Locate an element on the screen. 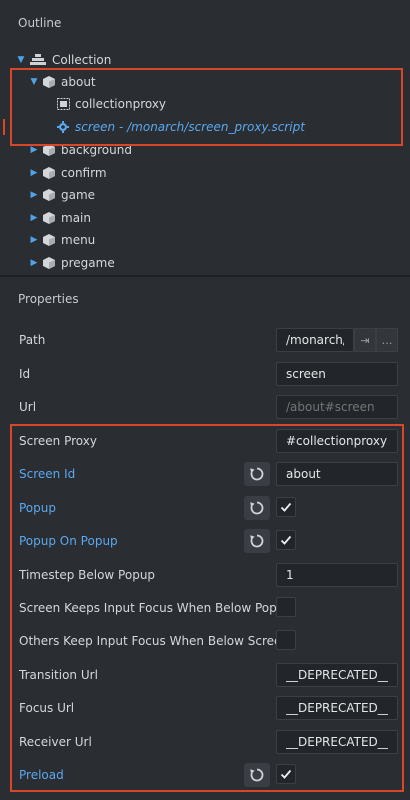  screen-proxy-field is located at coordinates (337, 441).